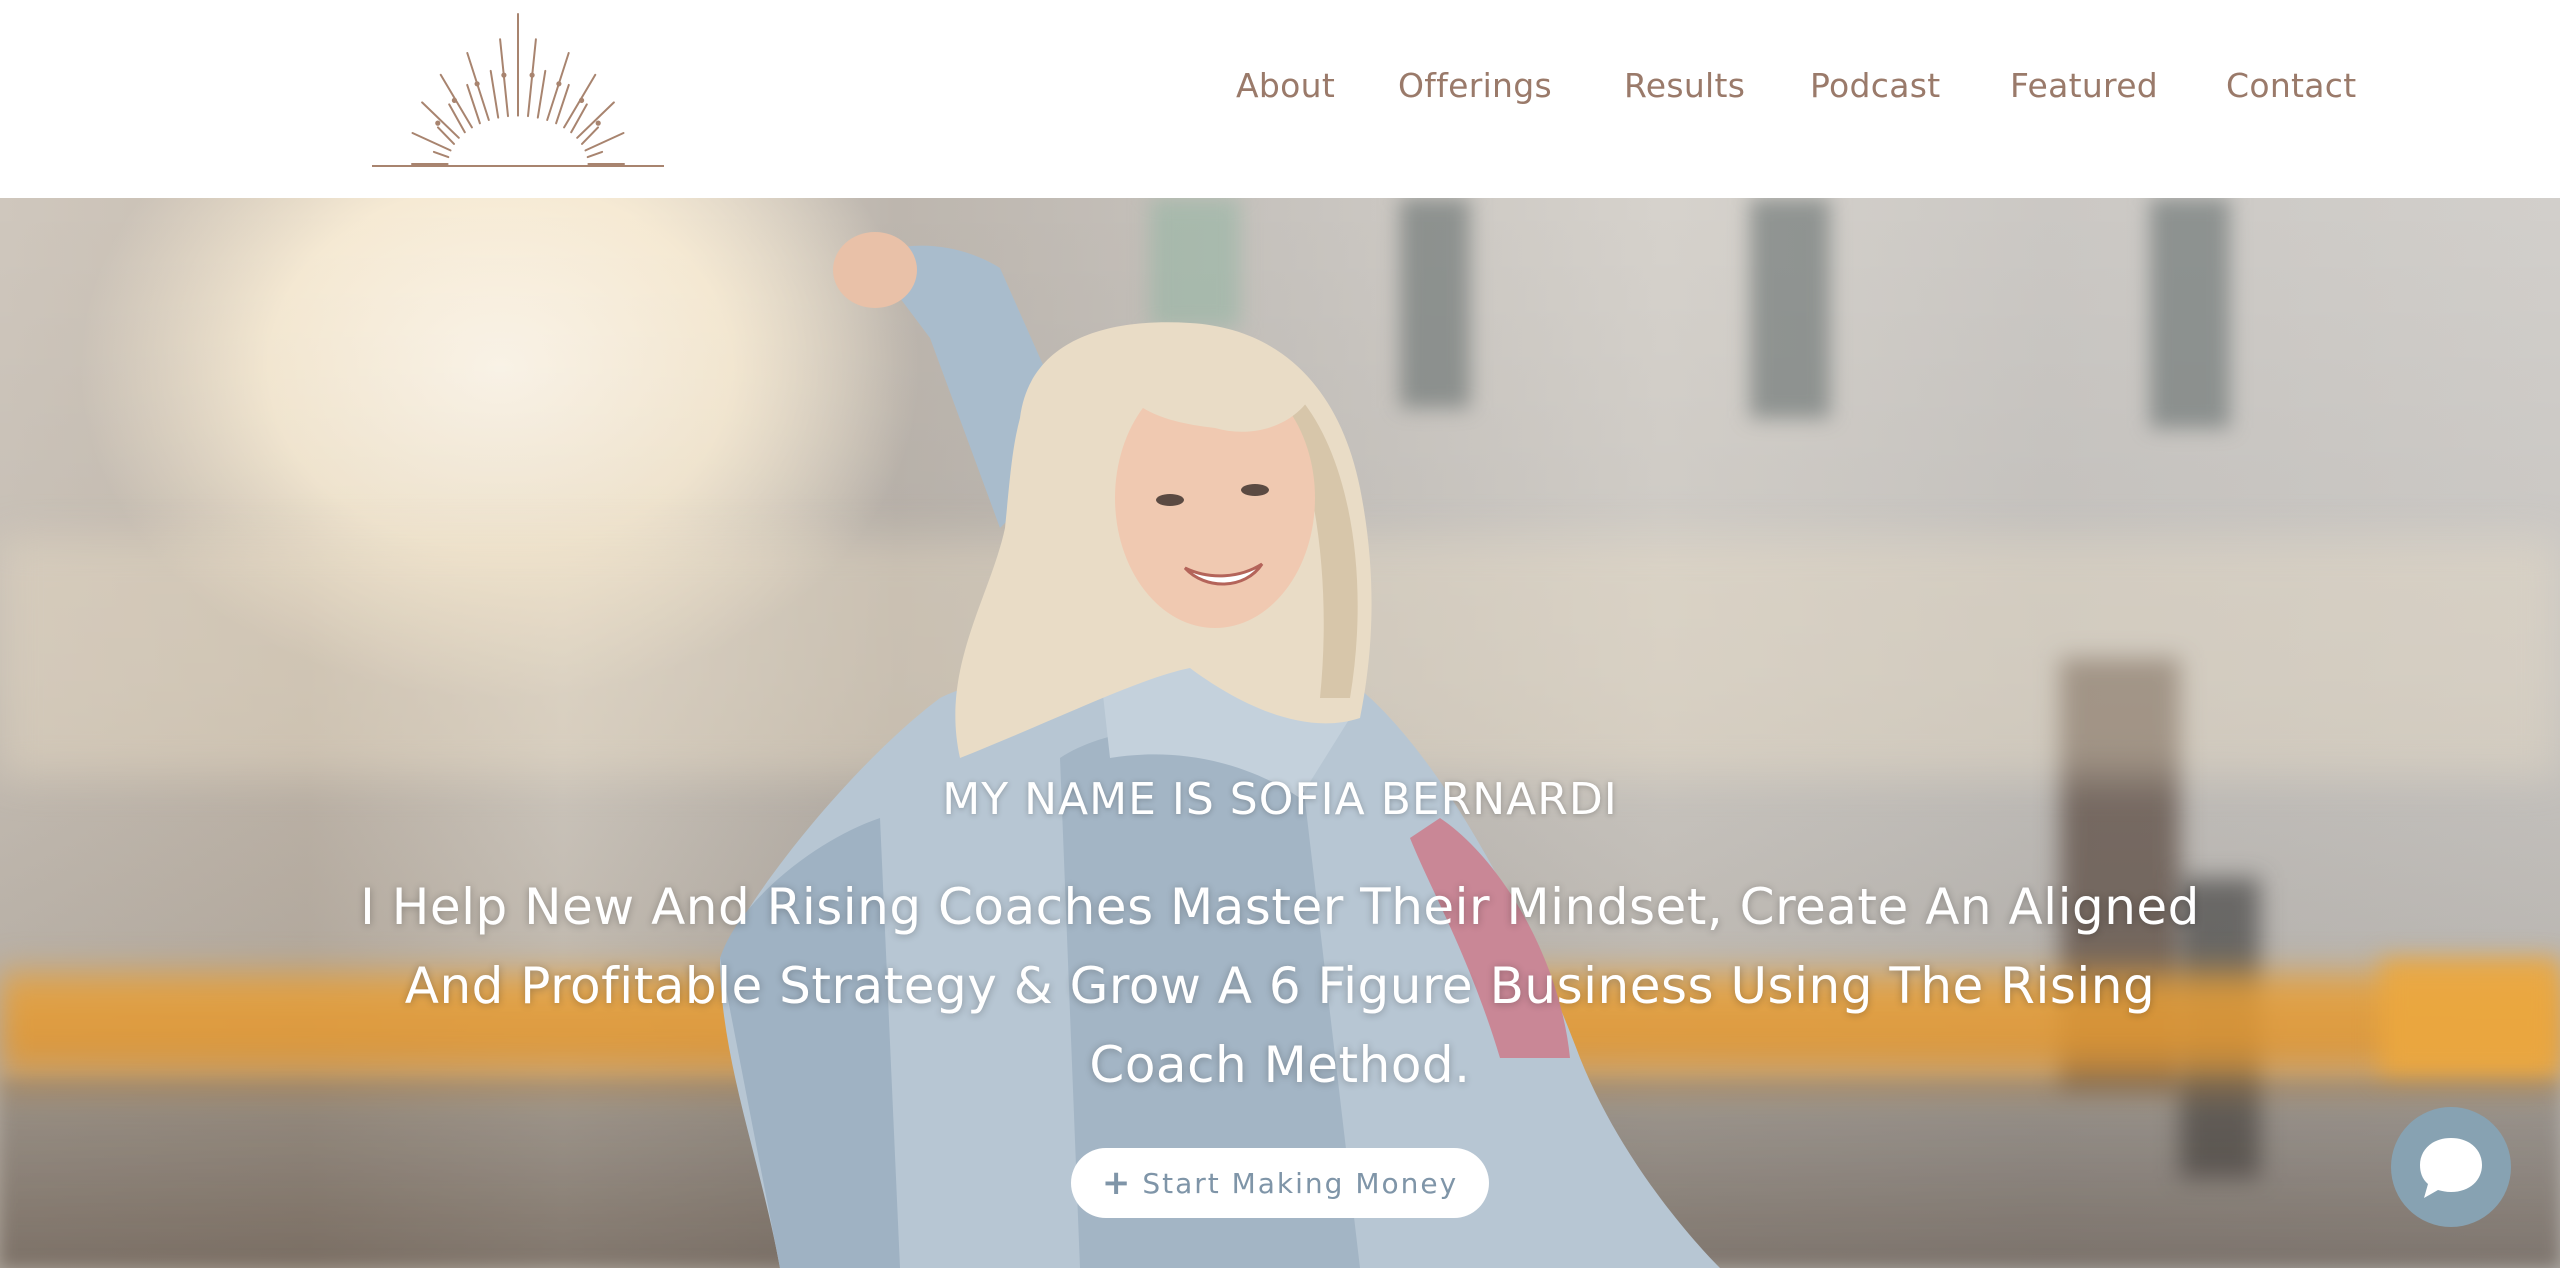 This screenshot has height=1268, width=2560. I want to click on nav-contact: Contact, so click(2291, 86).